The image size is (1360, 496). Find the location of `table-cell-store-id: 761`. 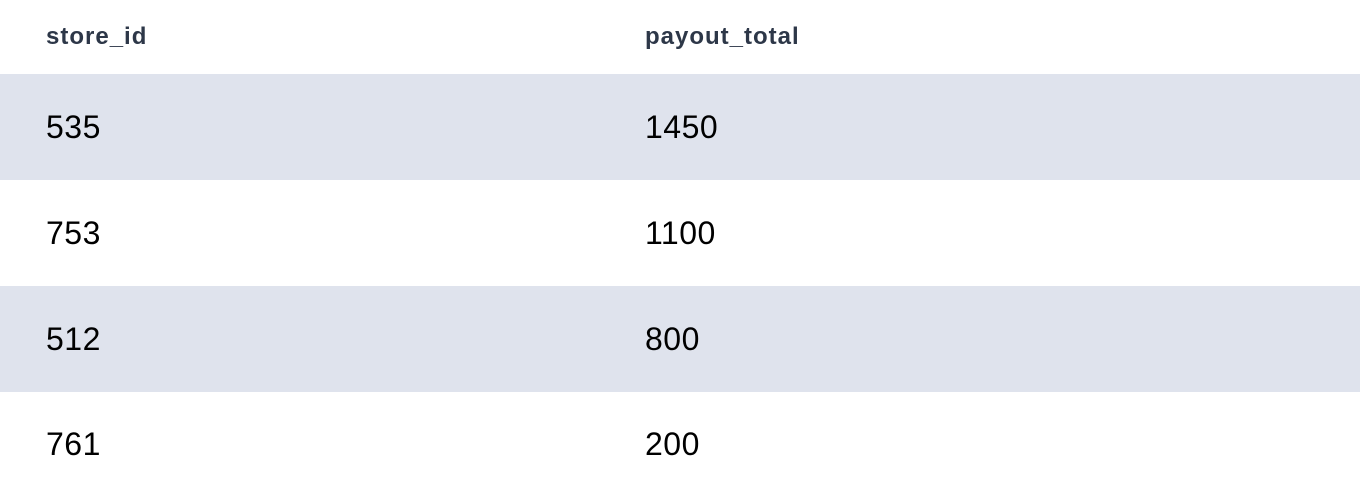

table-cell-store-id: 761 is located at coordinates (73, 443).